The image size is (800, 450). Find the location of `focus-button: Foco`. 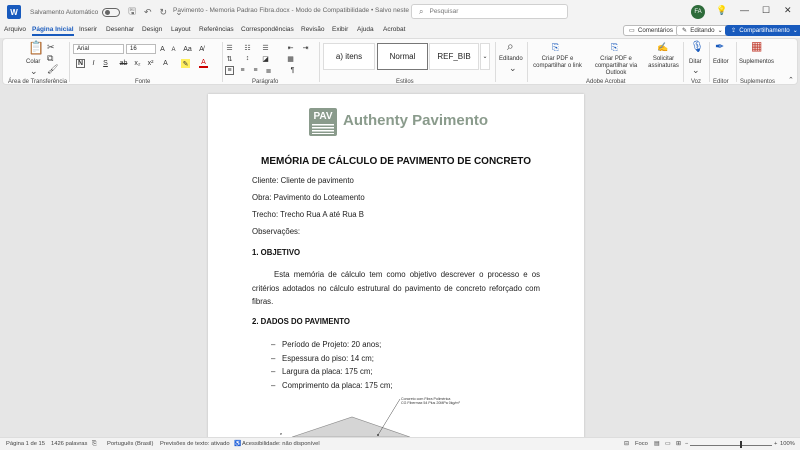

focus-button: Foco is located at coordinates (641, 444).